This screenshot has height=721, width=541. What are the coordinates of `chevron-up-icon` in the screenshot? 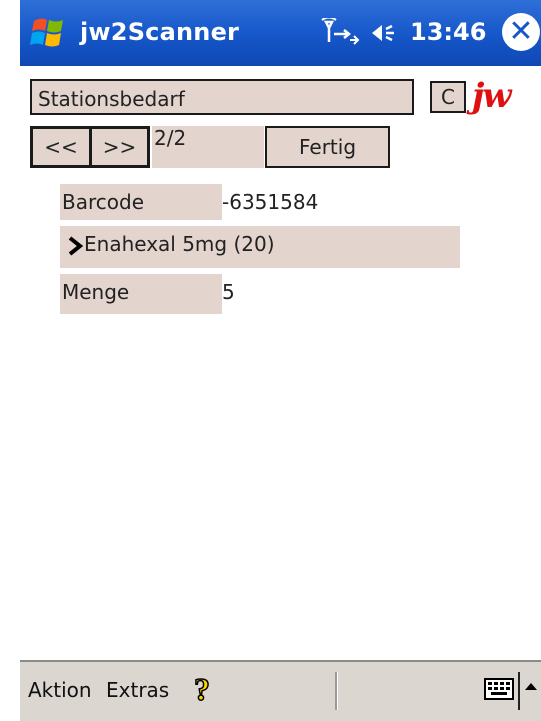 It's located at (531, 686).